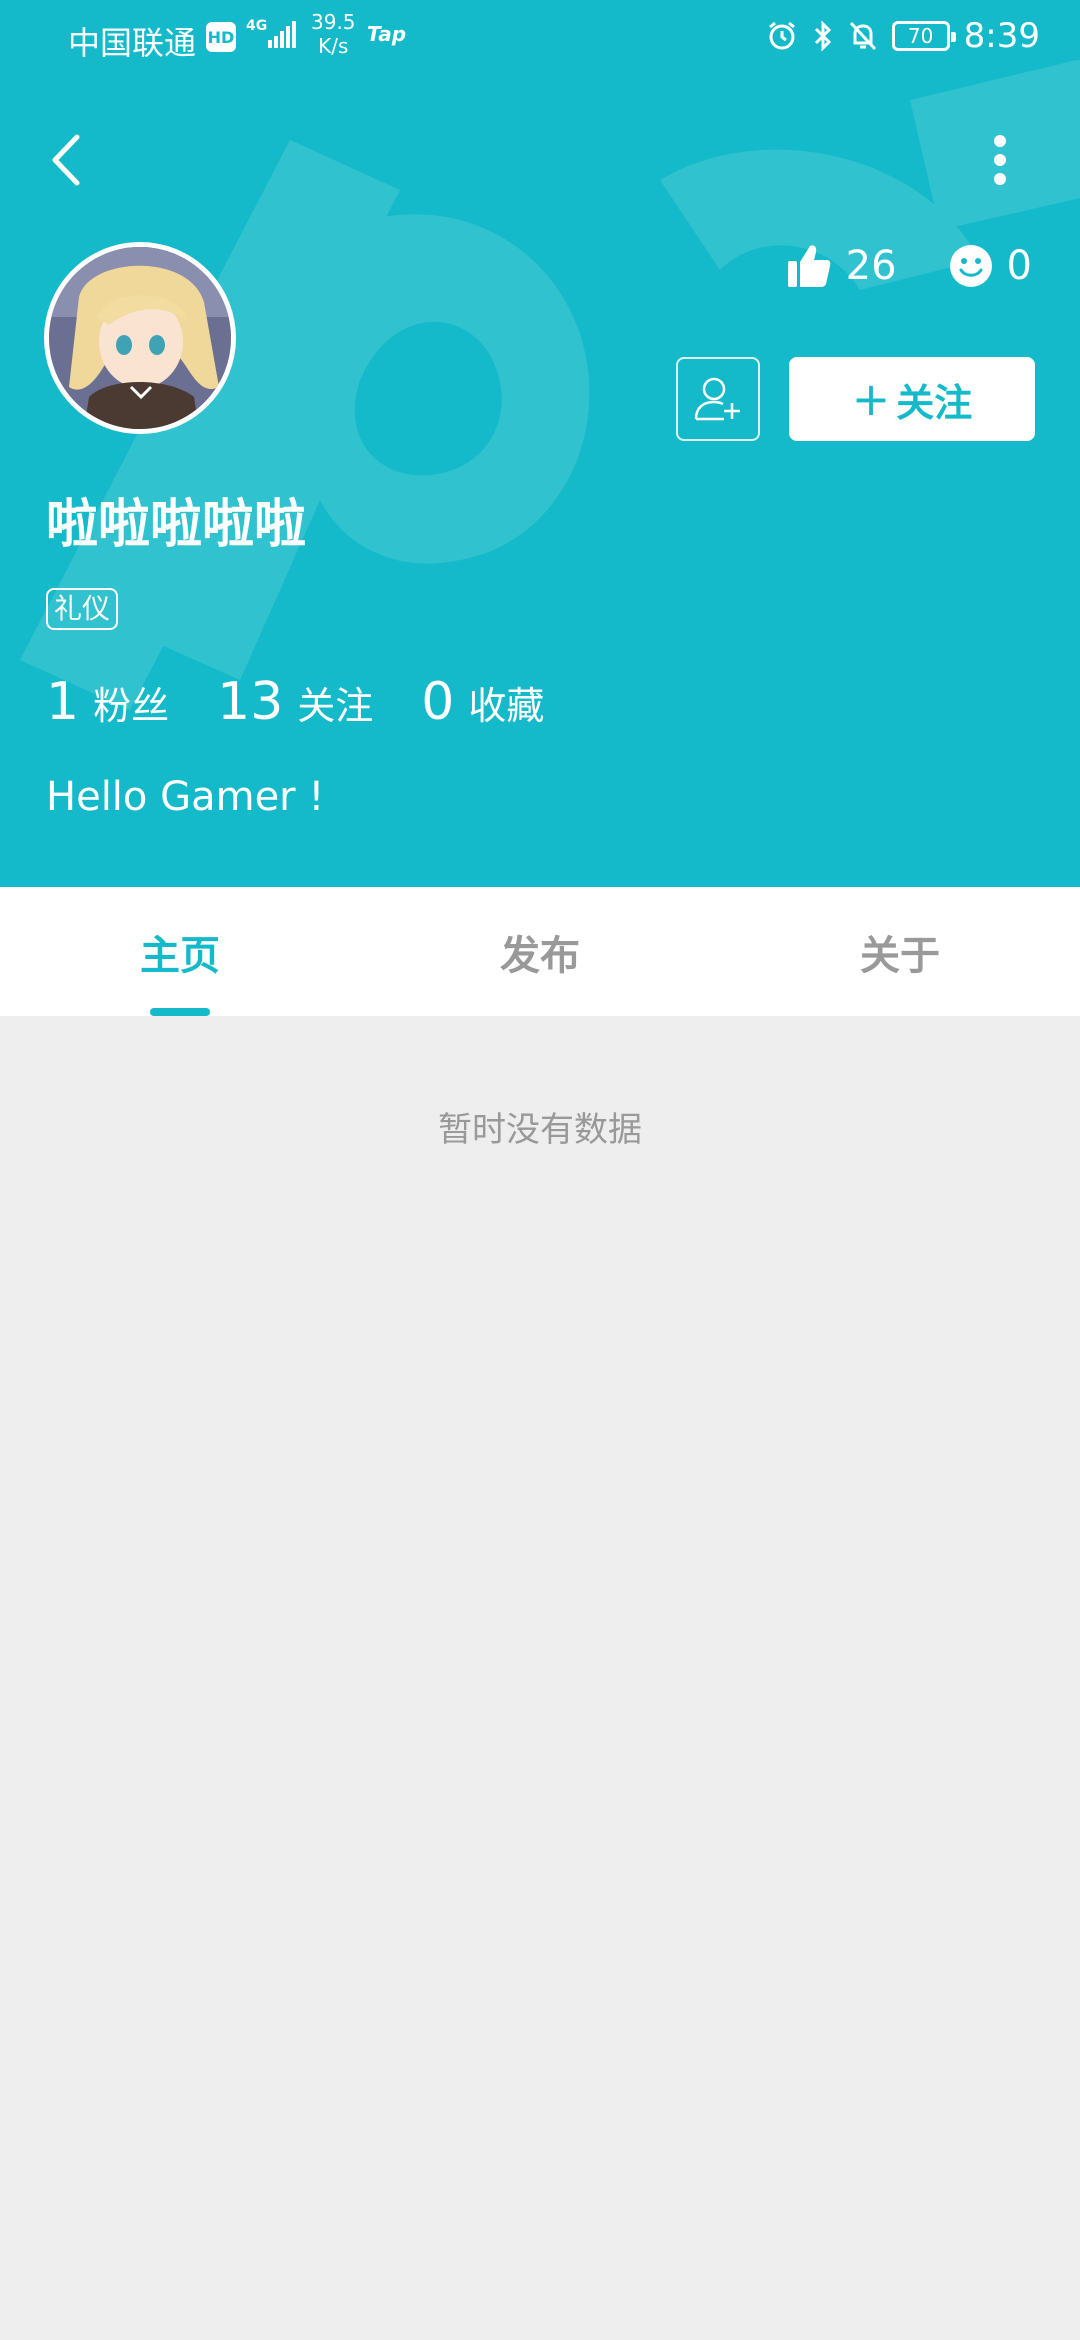  I want to click on tab-about: 关于, so click(900, 951).